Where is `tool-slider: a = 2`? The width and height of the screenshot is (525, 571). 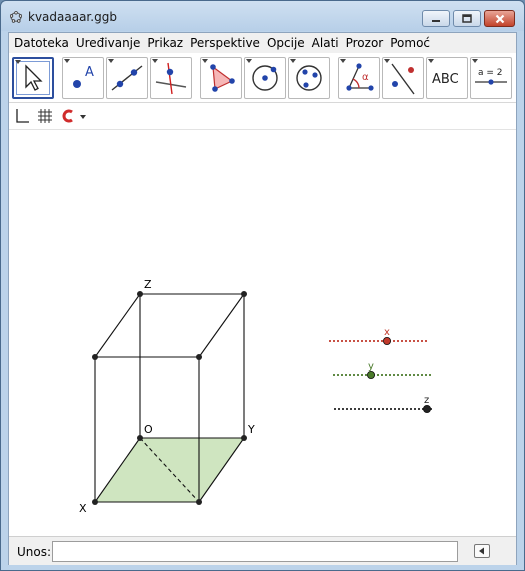 tool-slider: a = 2 is located at coordinates (491, 78).